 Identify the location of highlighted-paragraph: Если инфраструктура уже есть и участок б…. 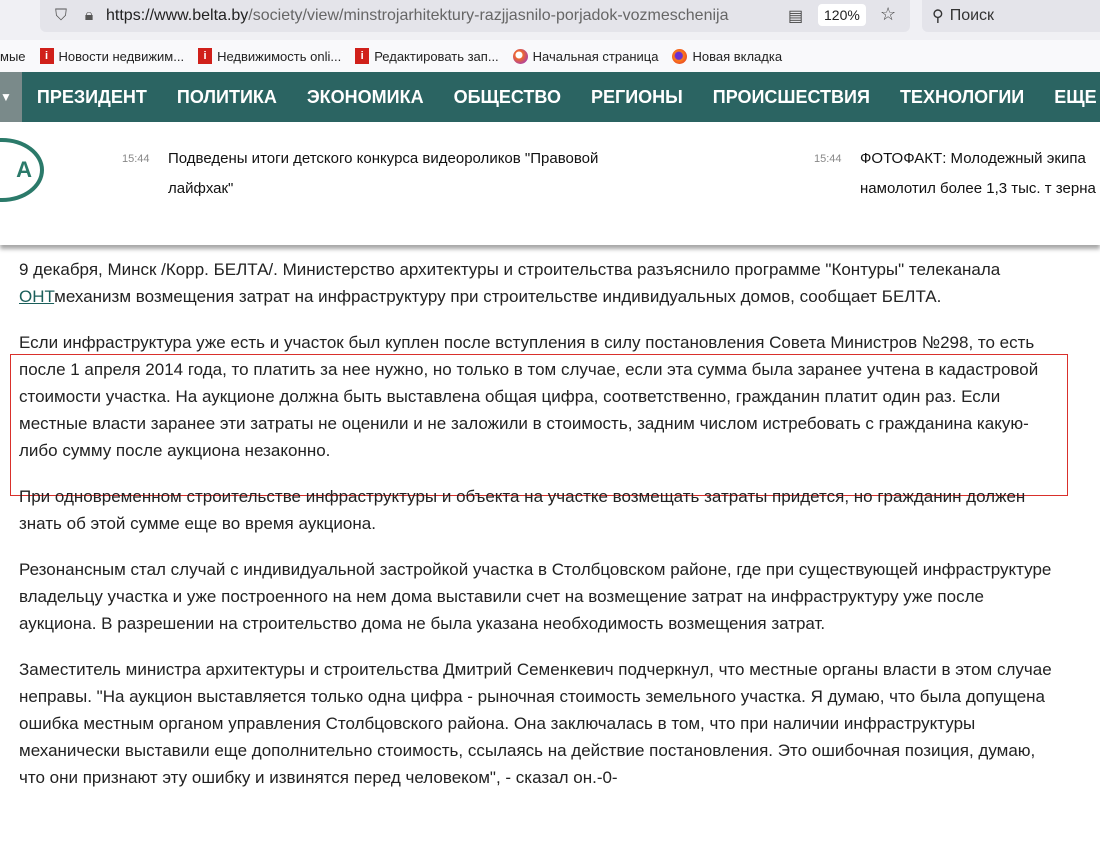
(529, 396).